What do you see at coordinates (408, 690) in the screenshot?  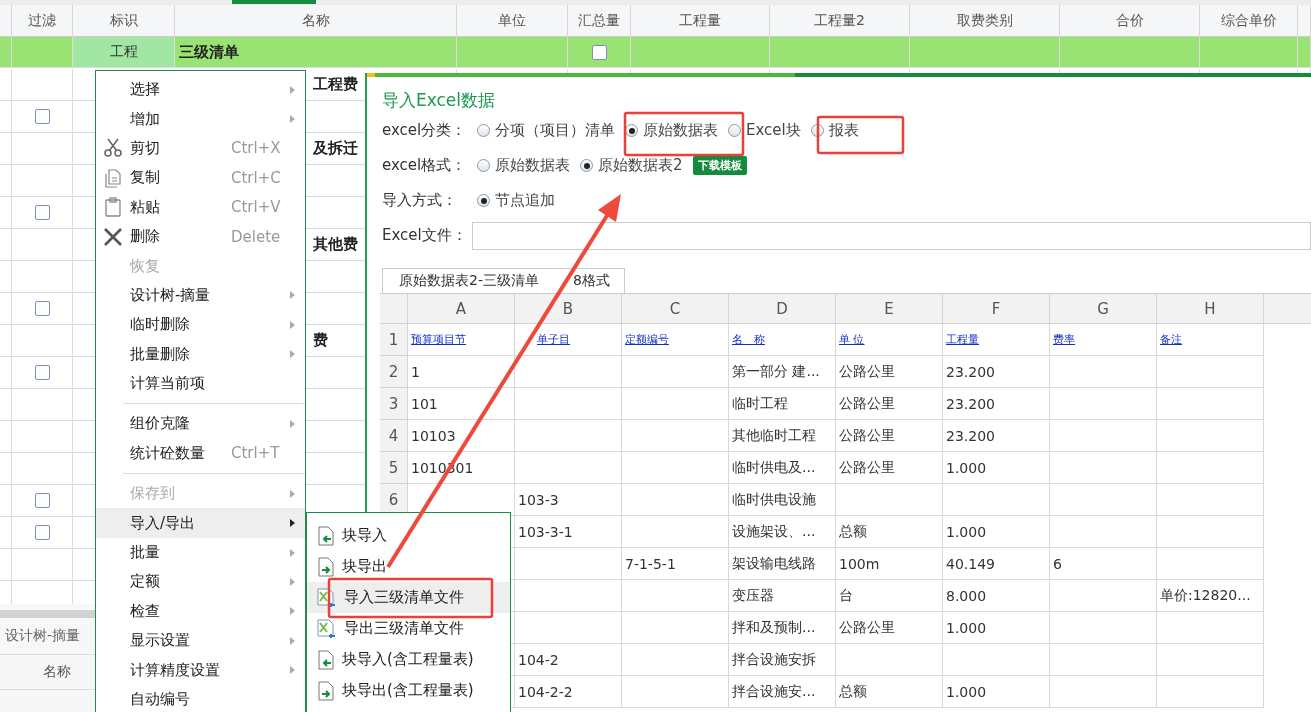 I see `menu-item: 块导出(含工程量表)` at bounding box center [408, 690].